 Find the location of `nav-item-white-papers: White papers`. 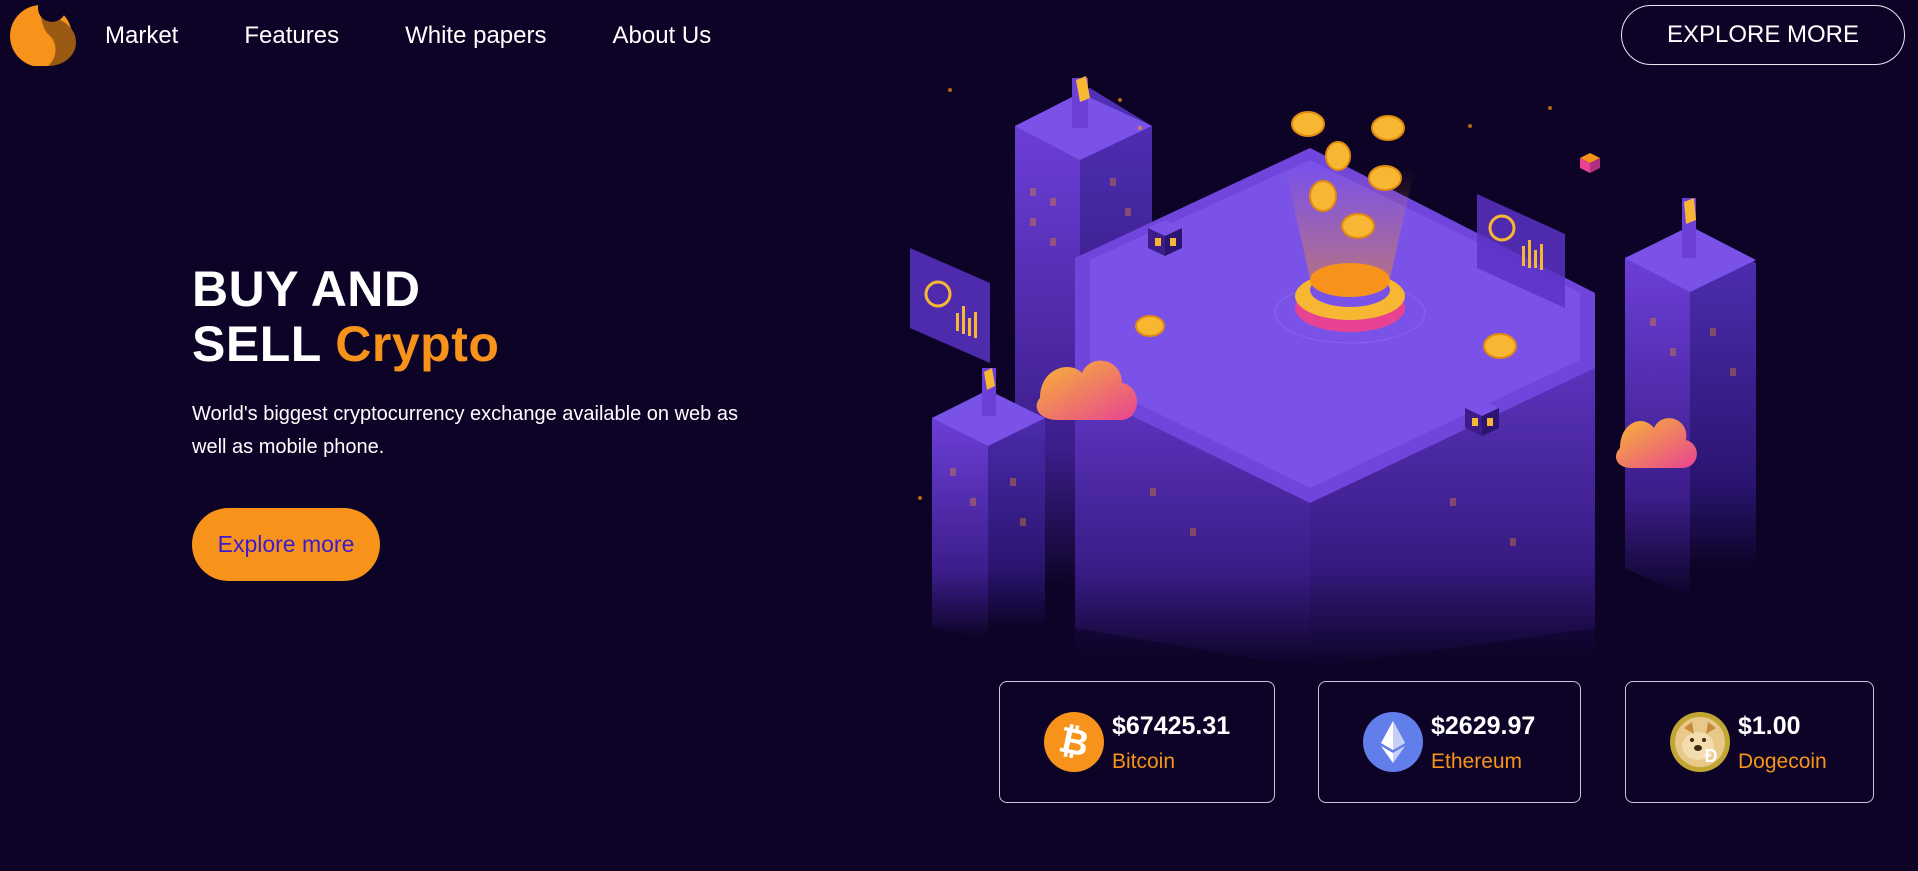

nav-item-white-papers: White papers is located at coordinates (475, 36).